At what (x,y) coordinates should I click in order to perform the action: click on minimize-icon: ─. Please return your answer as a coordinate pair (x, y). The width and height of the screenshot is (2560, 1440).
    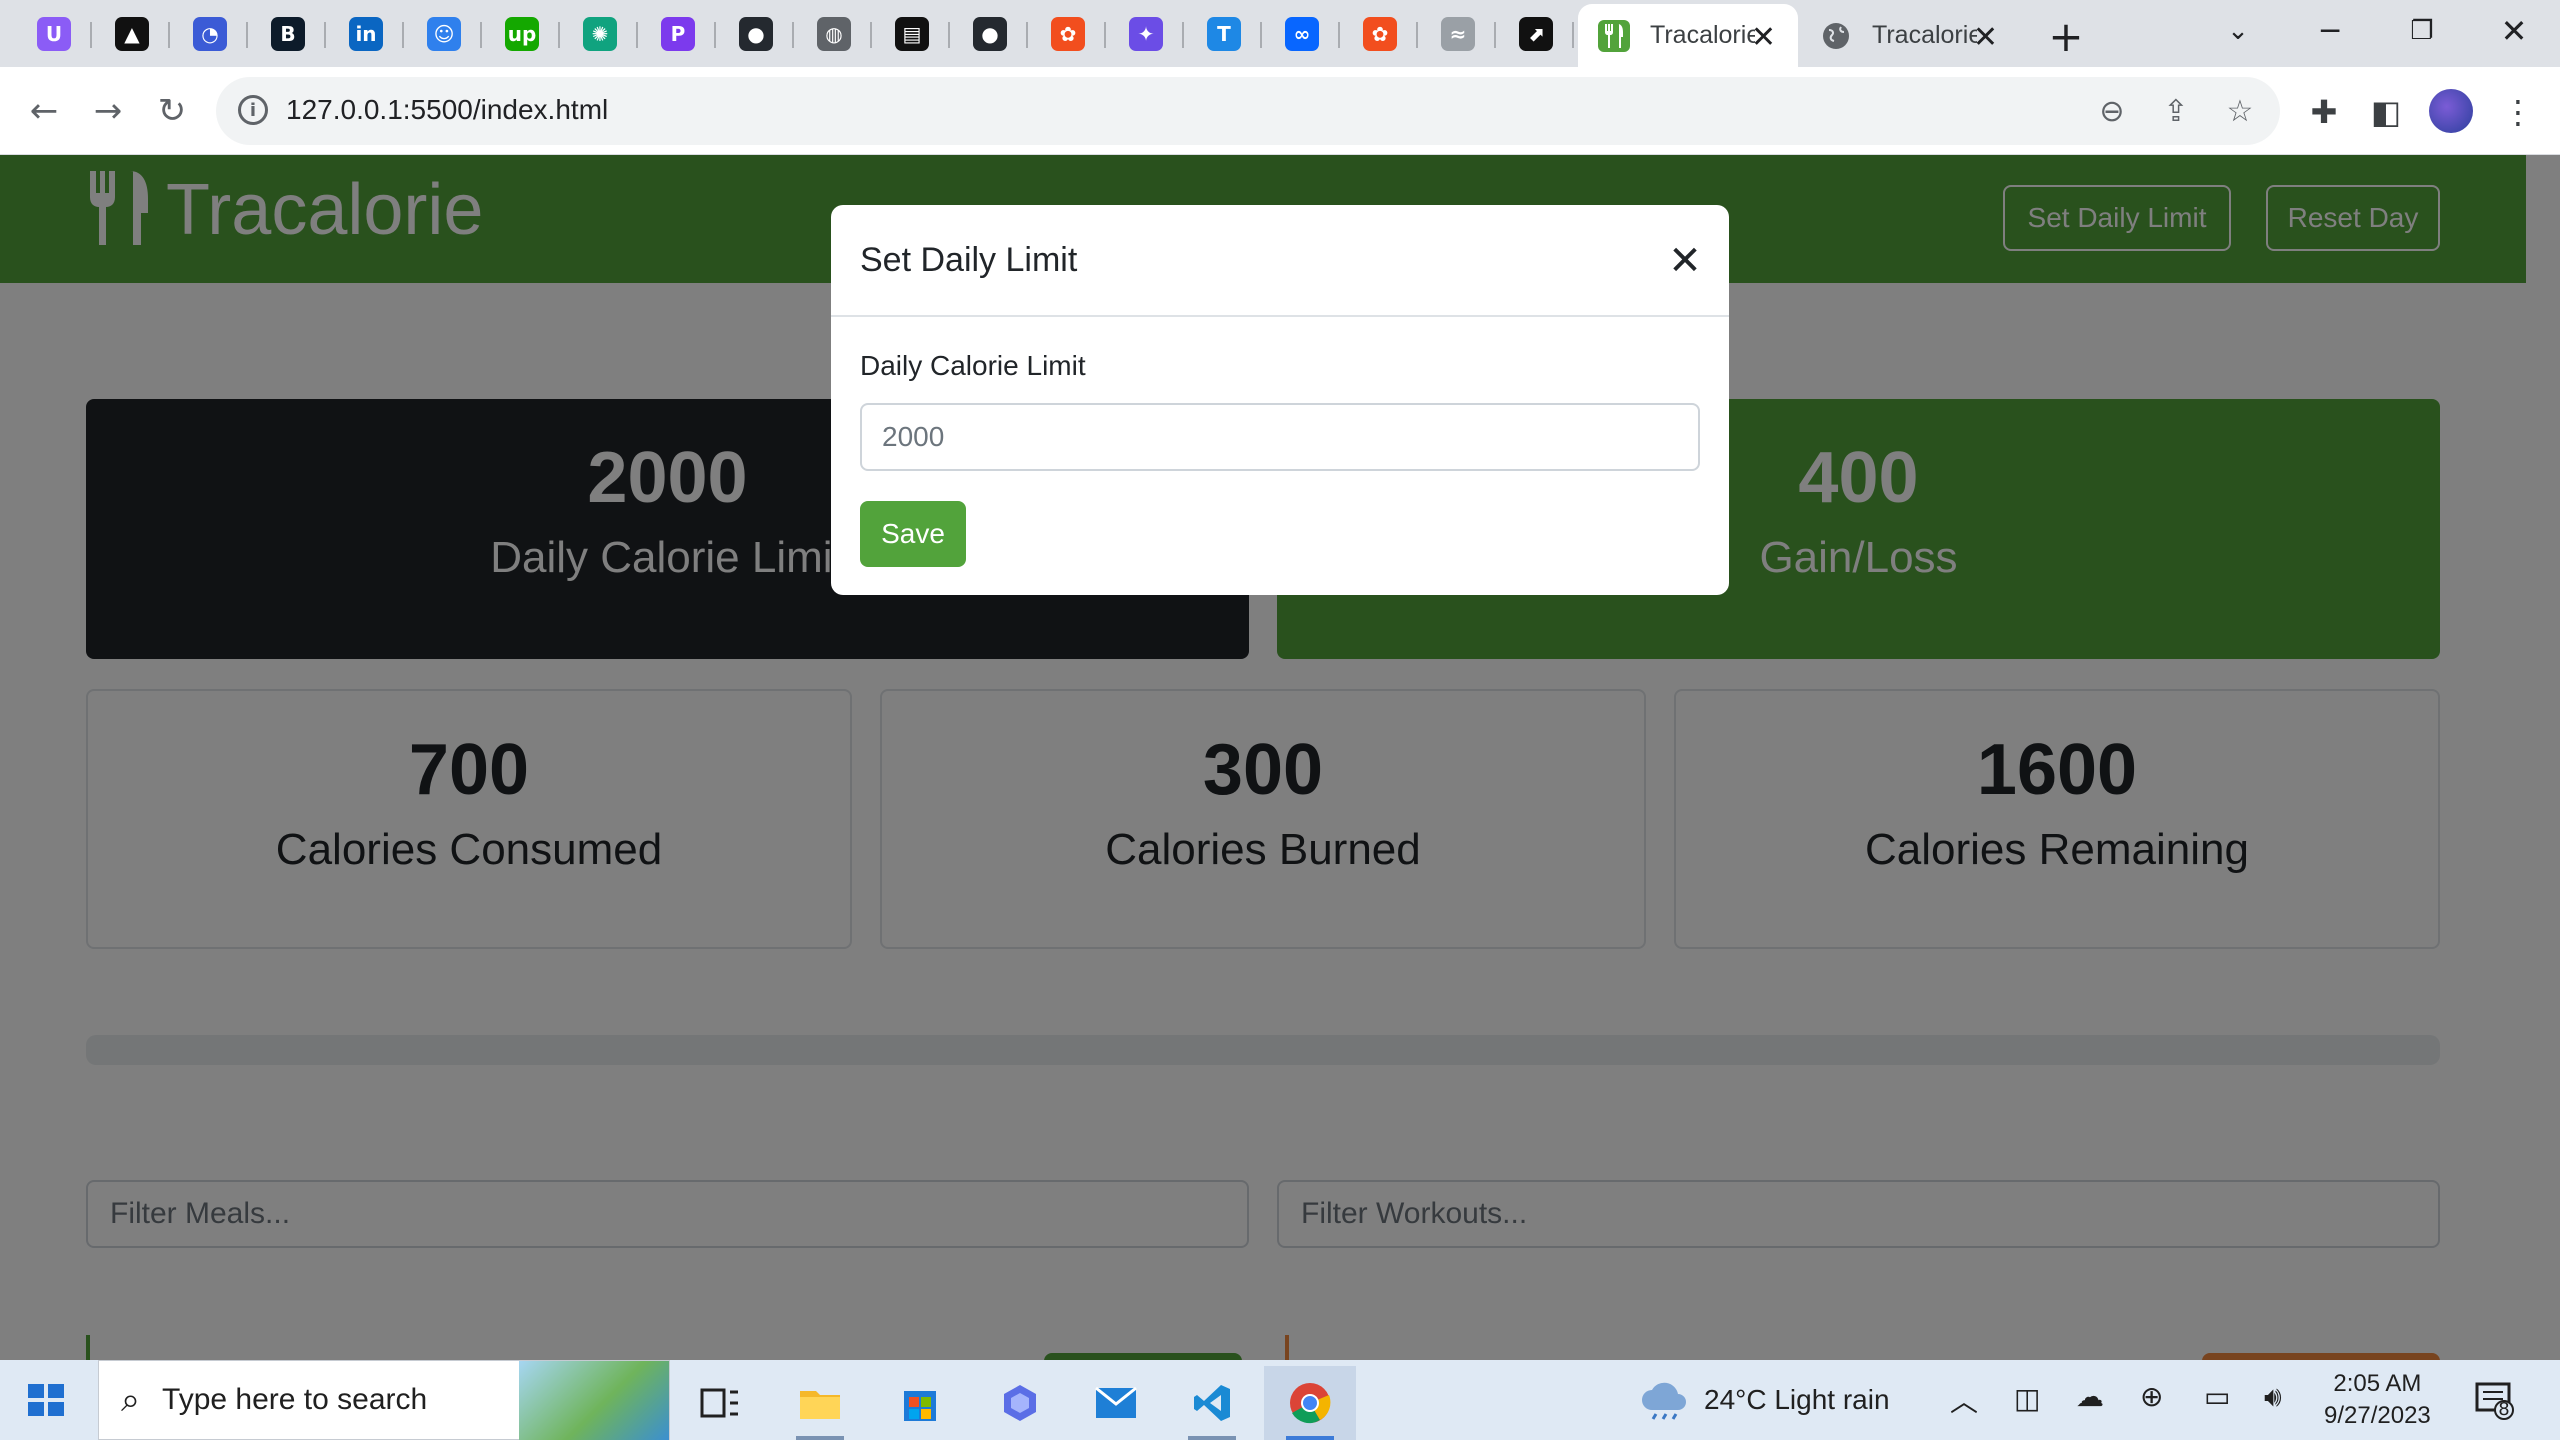
    Looking at the image, I should click on (2330, 31).